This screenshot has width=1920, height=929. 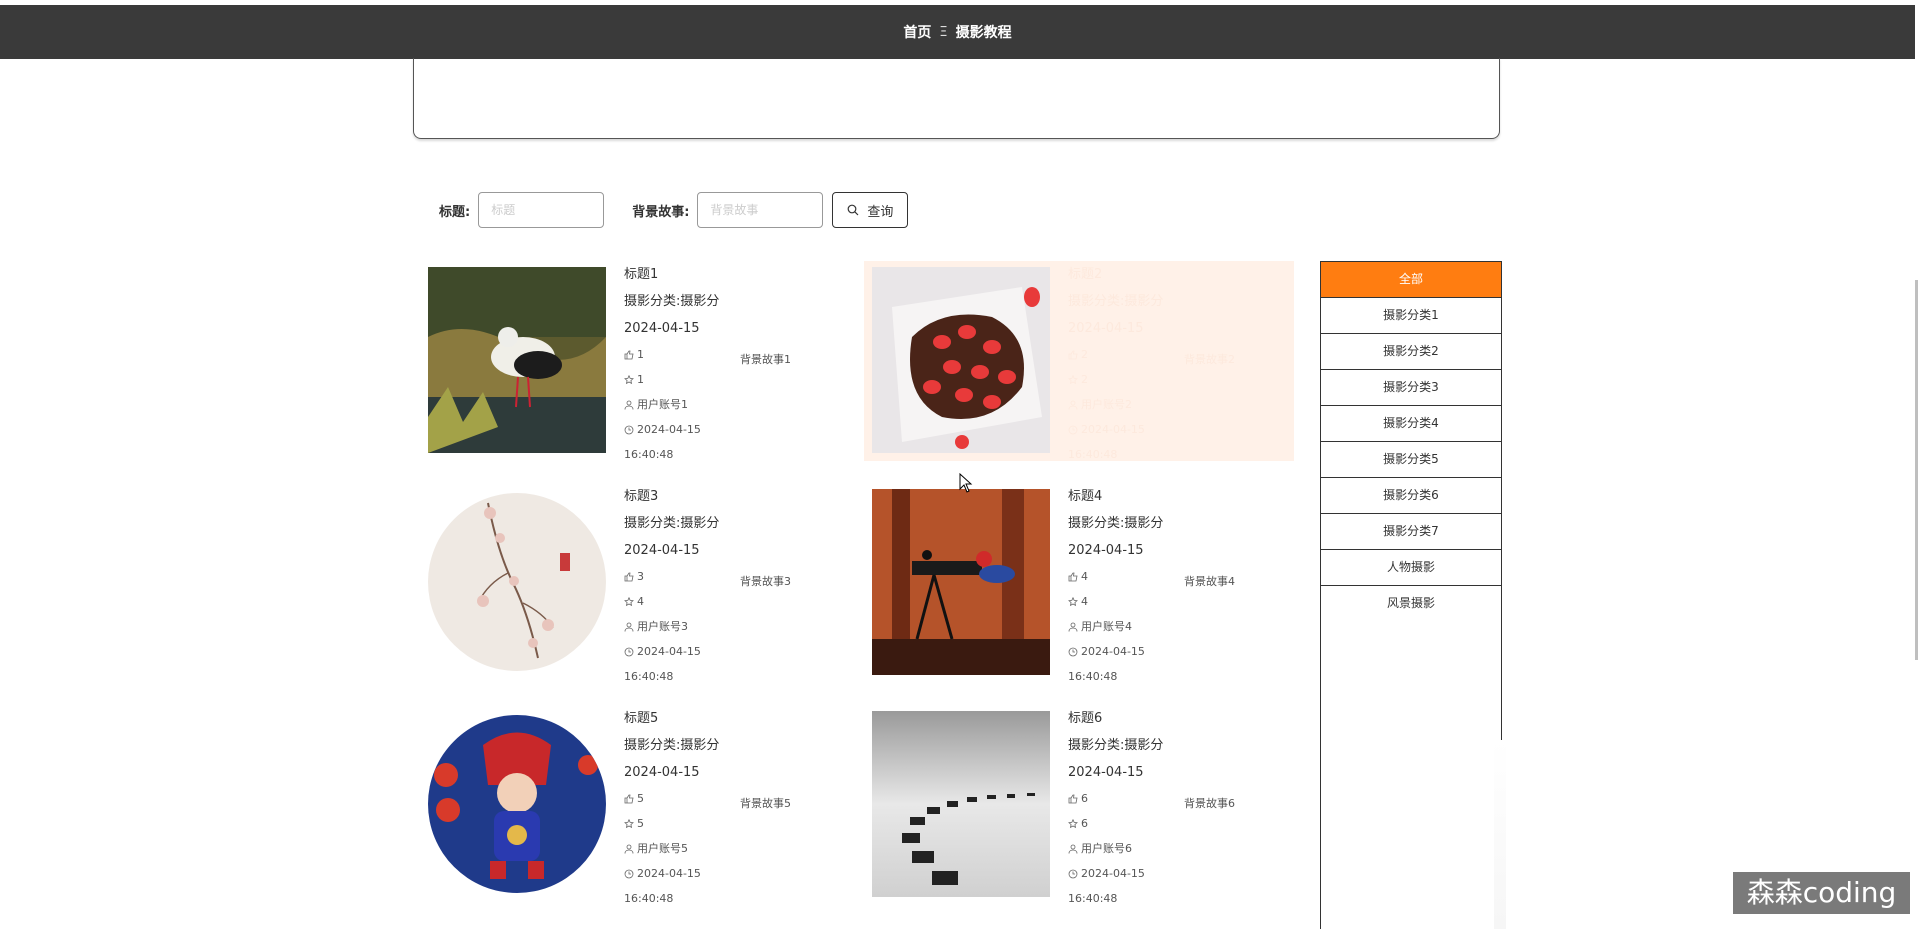 I want to click on card-title: 标题2, so click(x=1138, y=274).